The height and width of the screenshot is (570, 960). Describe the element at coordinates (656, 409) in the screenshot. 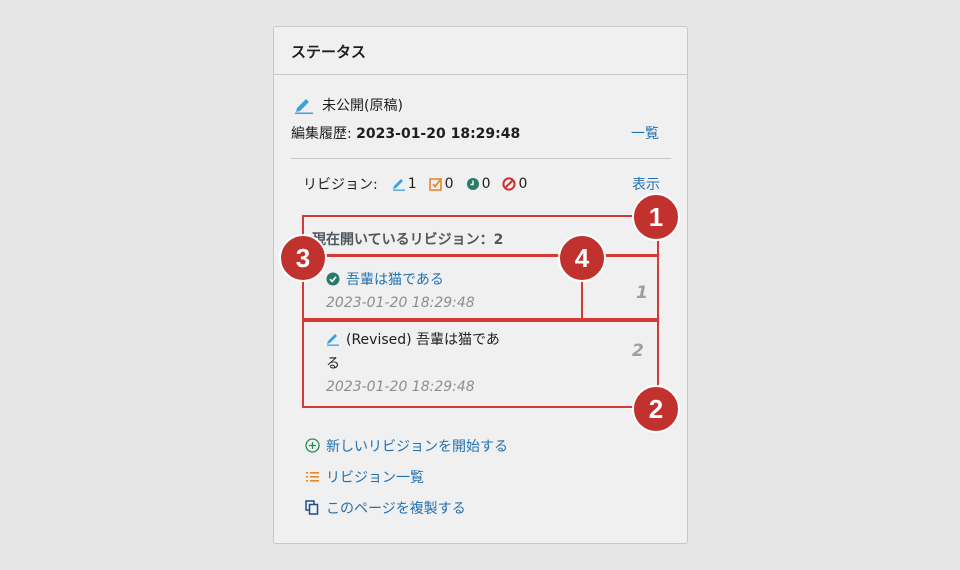

I see `callout-badge-2: 2` at that location.